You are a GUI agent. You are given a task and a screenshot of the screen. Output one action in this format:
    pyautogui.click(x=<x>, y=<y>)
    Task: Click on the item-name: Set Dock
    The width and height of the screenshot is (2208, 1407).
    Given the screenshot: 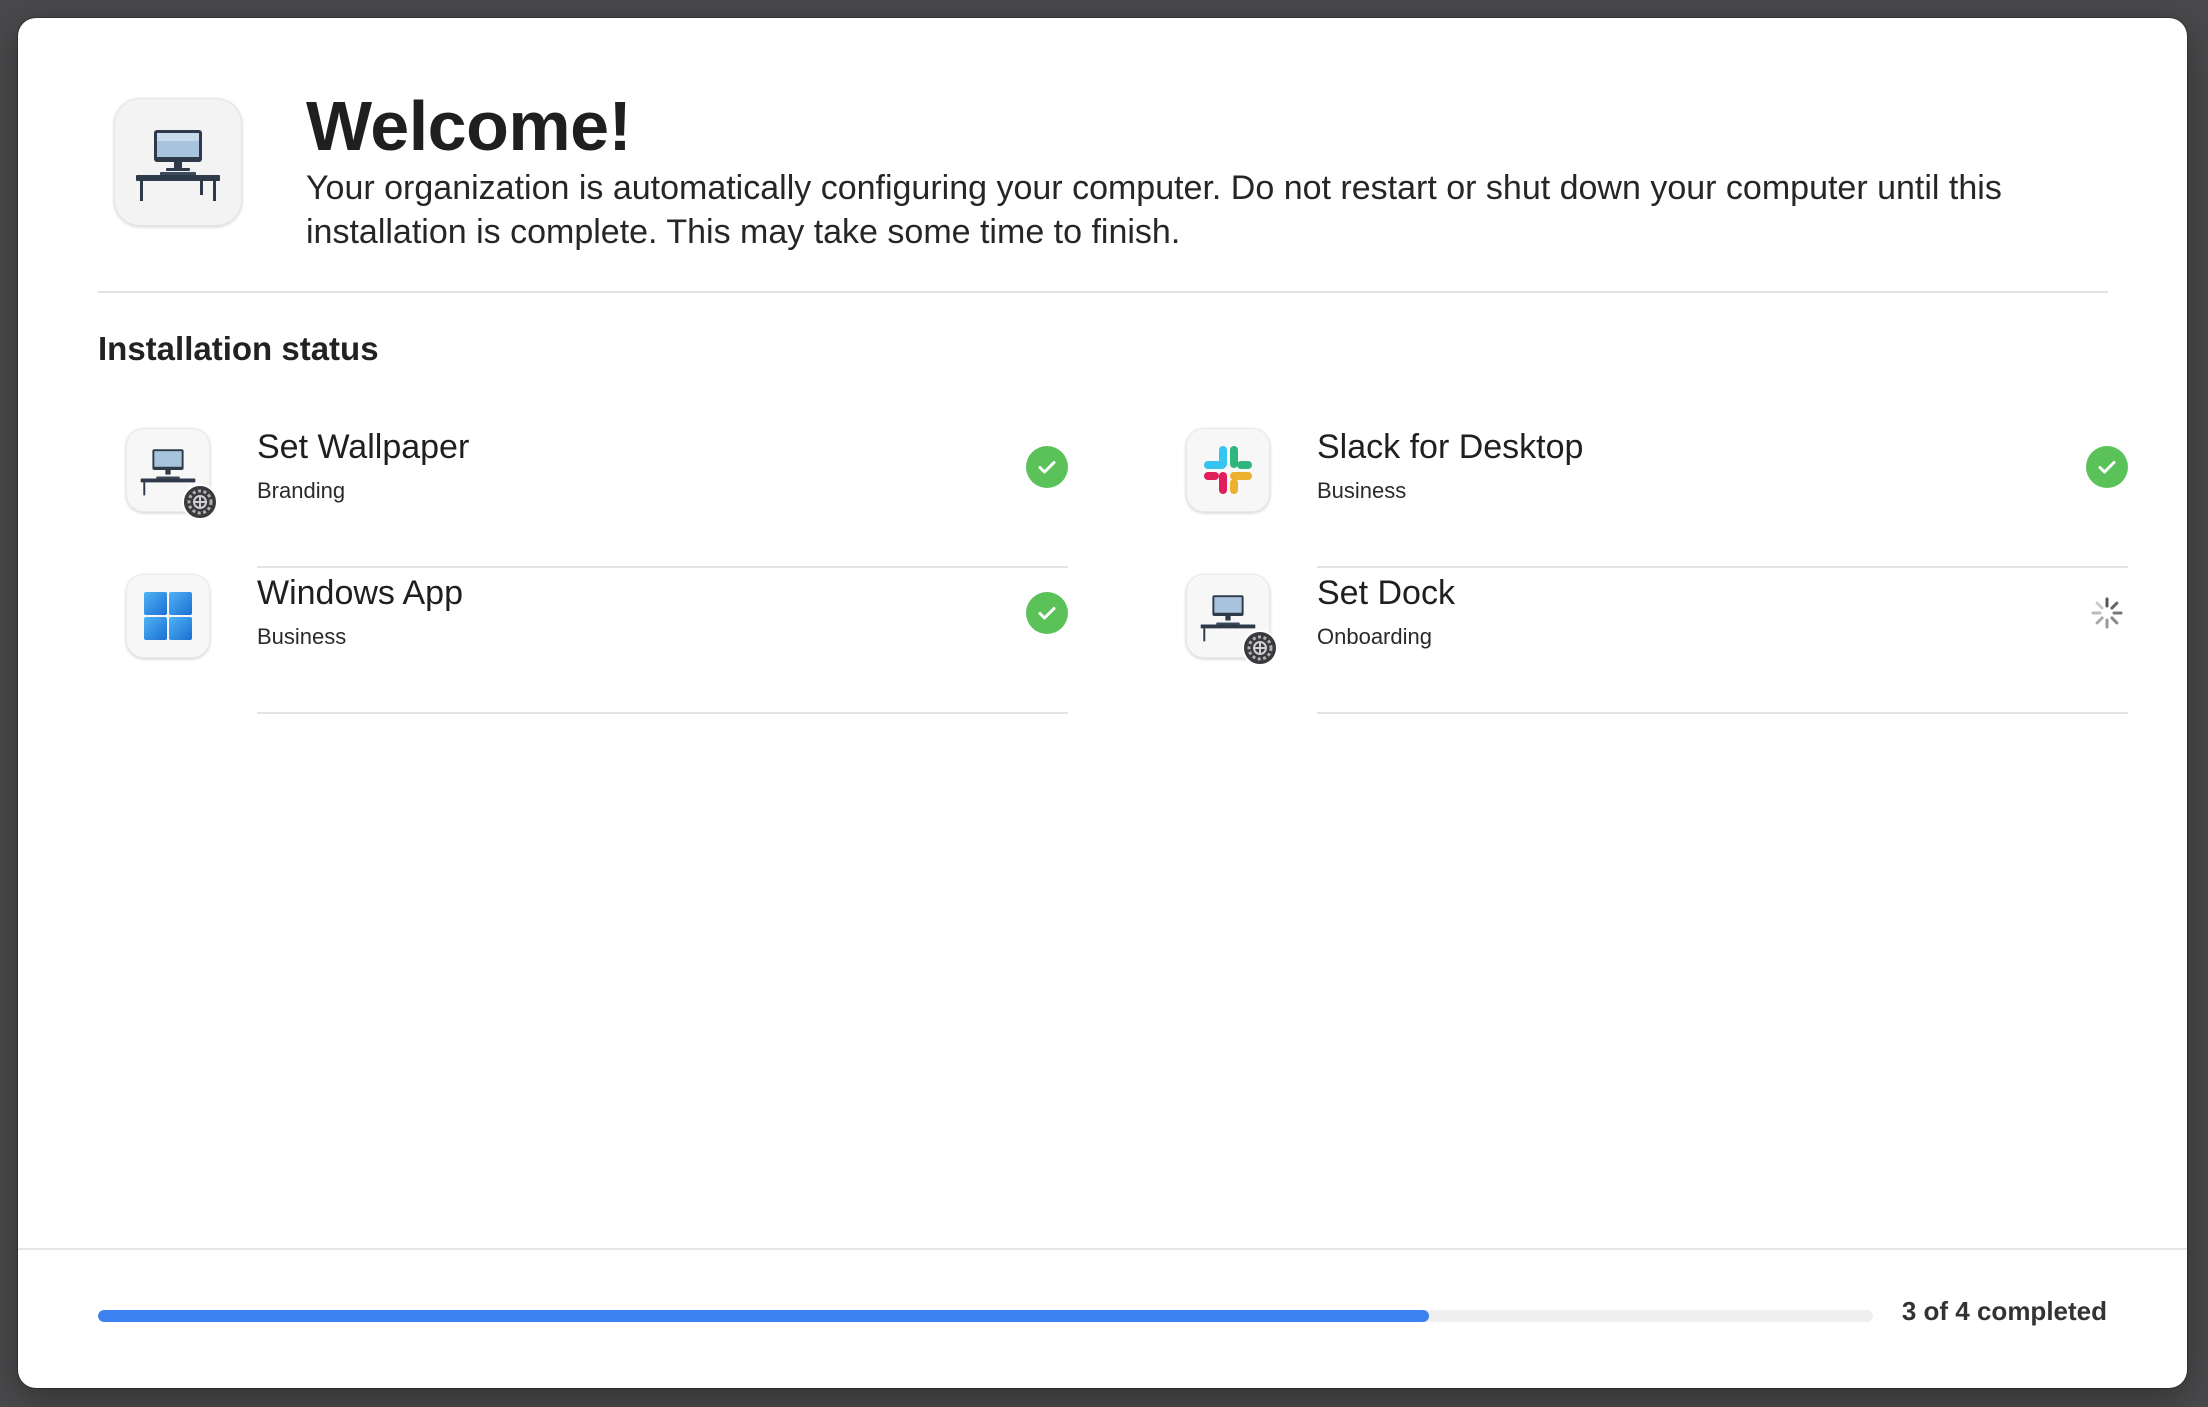 What is the action you would take?
    pyautogui.click(x=1386, y=593)
    